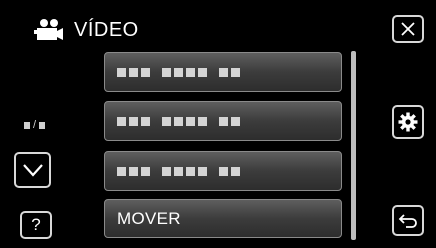  I want to click on settings-button, so click(408, 122).